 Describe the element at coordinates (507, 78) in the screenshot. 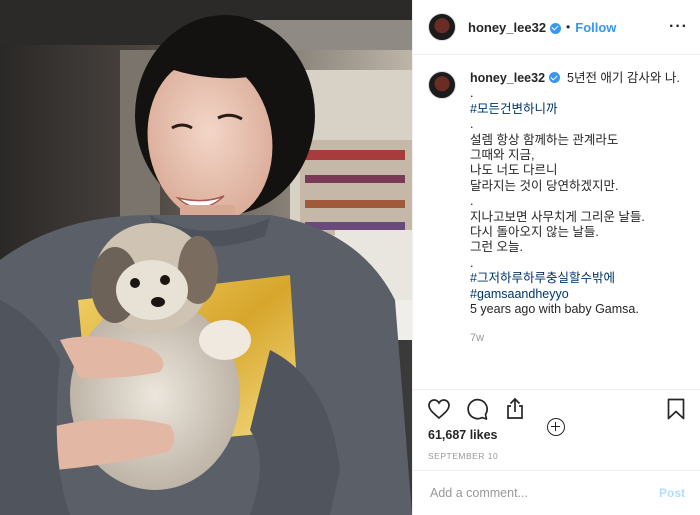

I see `caption-username-link: honey_lee32` at that location.